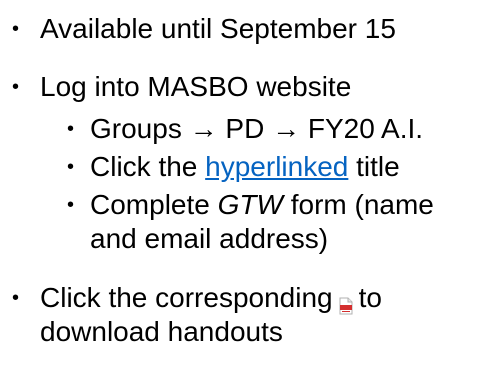 The image size is (500, 369). I want to click on path-fy20: FY20 A.I., so click(362, 128).